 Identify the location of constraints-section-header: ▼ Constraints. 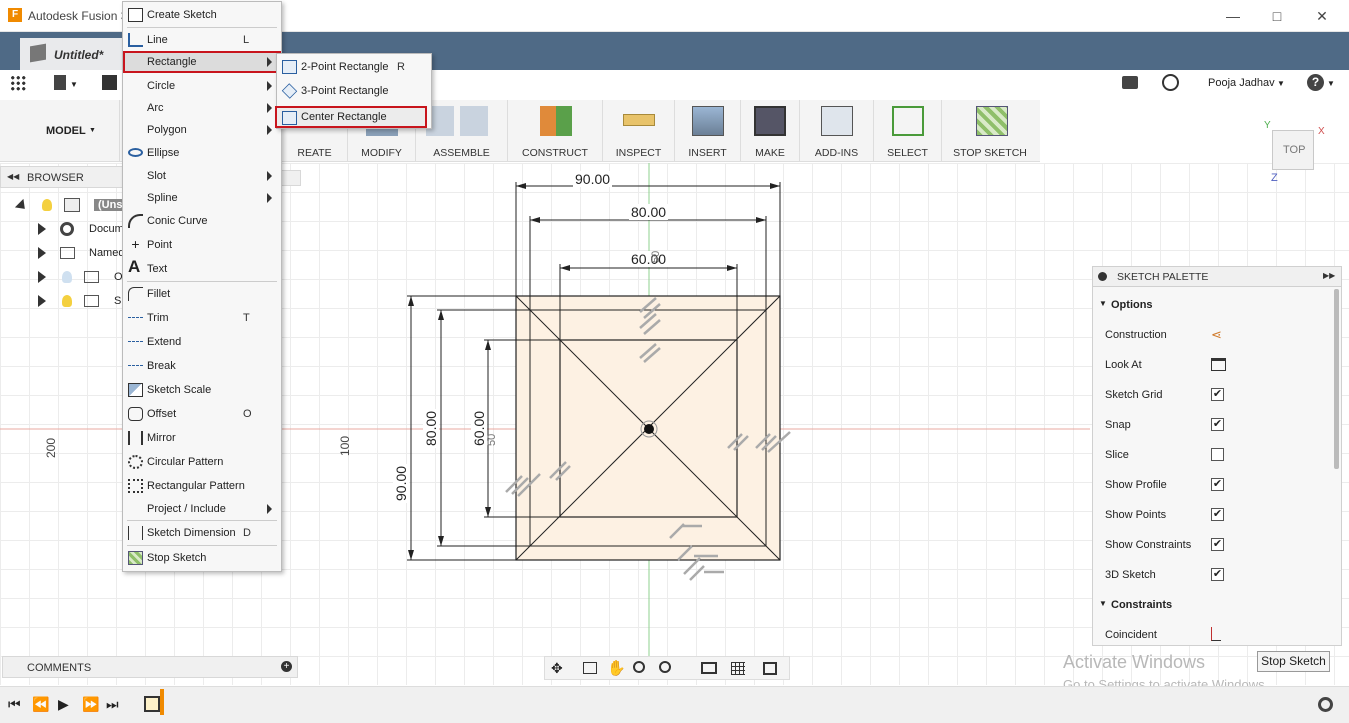
(1213, 604).